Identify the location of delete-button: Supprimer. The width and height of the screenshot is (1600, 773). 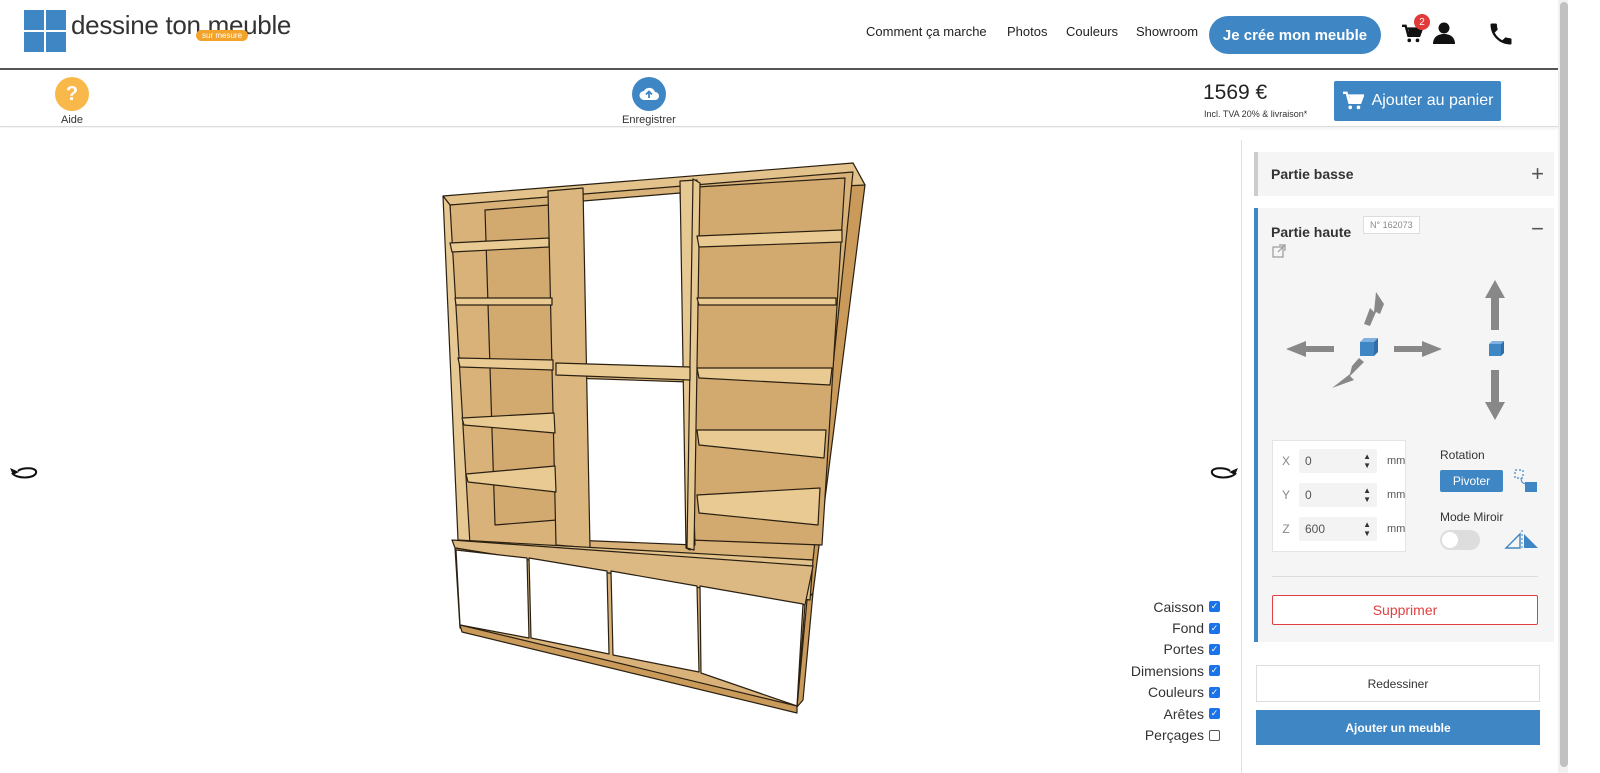
(1405, 610).